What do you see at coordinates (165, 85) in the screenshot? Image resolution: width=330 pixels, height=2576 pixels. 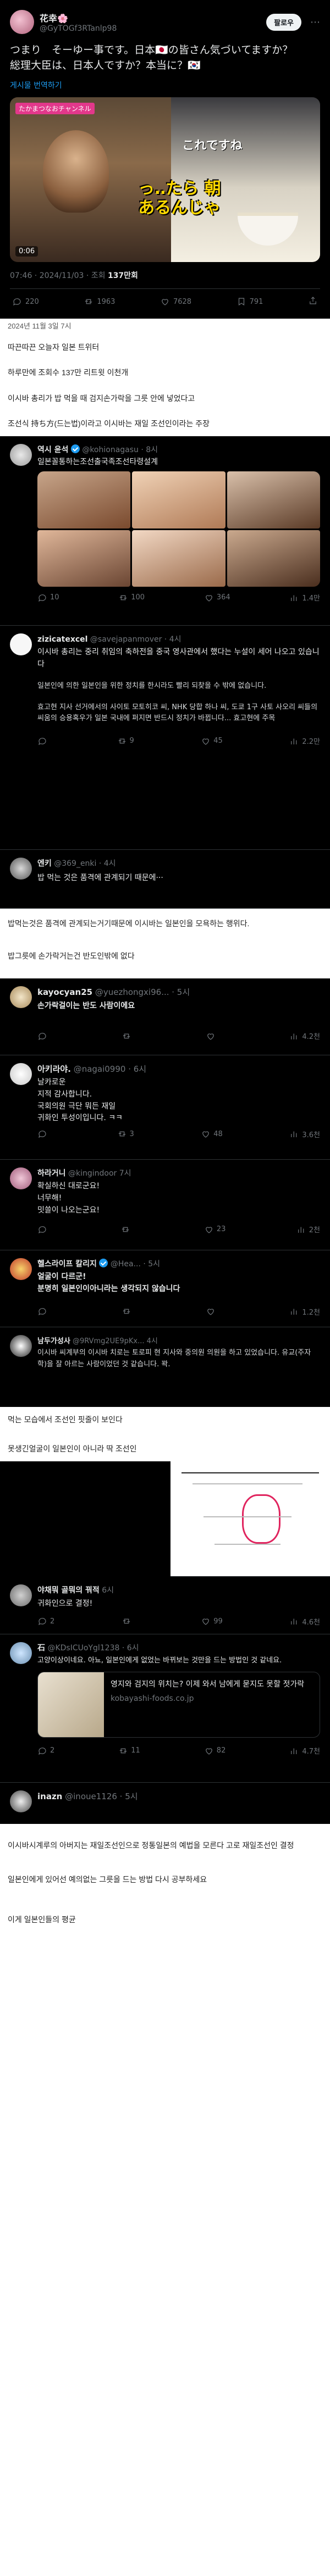 I see `translate-link: 게시물 번역하기` at bounding box center [165, 85].